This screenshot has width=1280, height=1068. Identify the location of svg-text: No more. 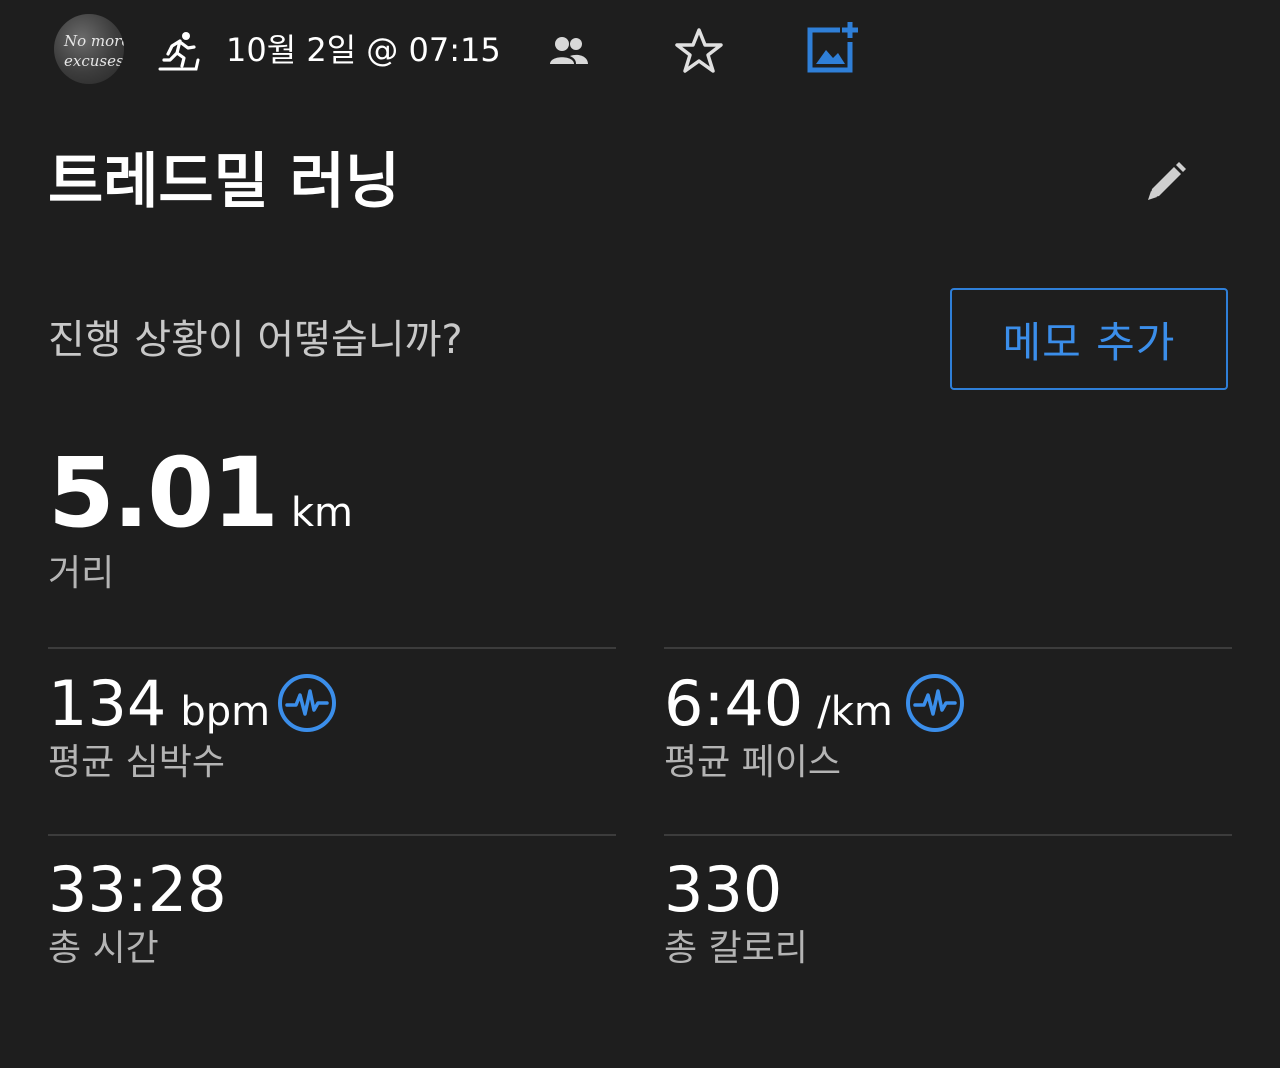
(93, 41).